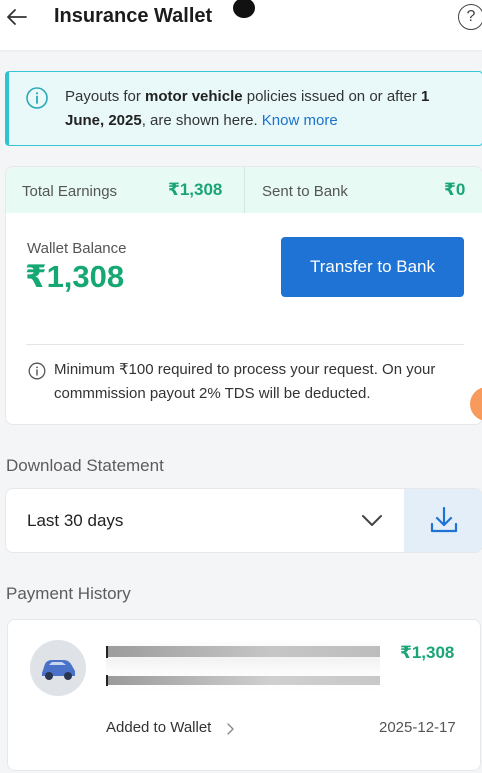 The width and height of the screenshot is (482, 773). What do you see at coordinates (230, 729) in the screenshot?
I see `chevron-right-icon` at bounding box center [230, 729].